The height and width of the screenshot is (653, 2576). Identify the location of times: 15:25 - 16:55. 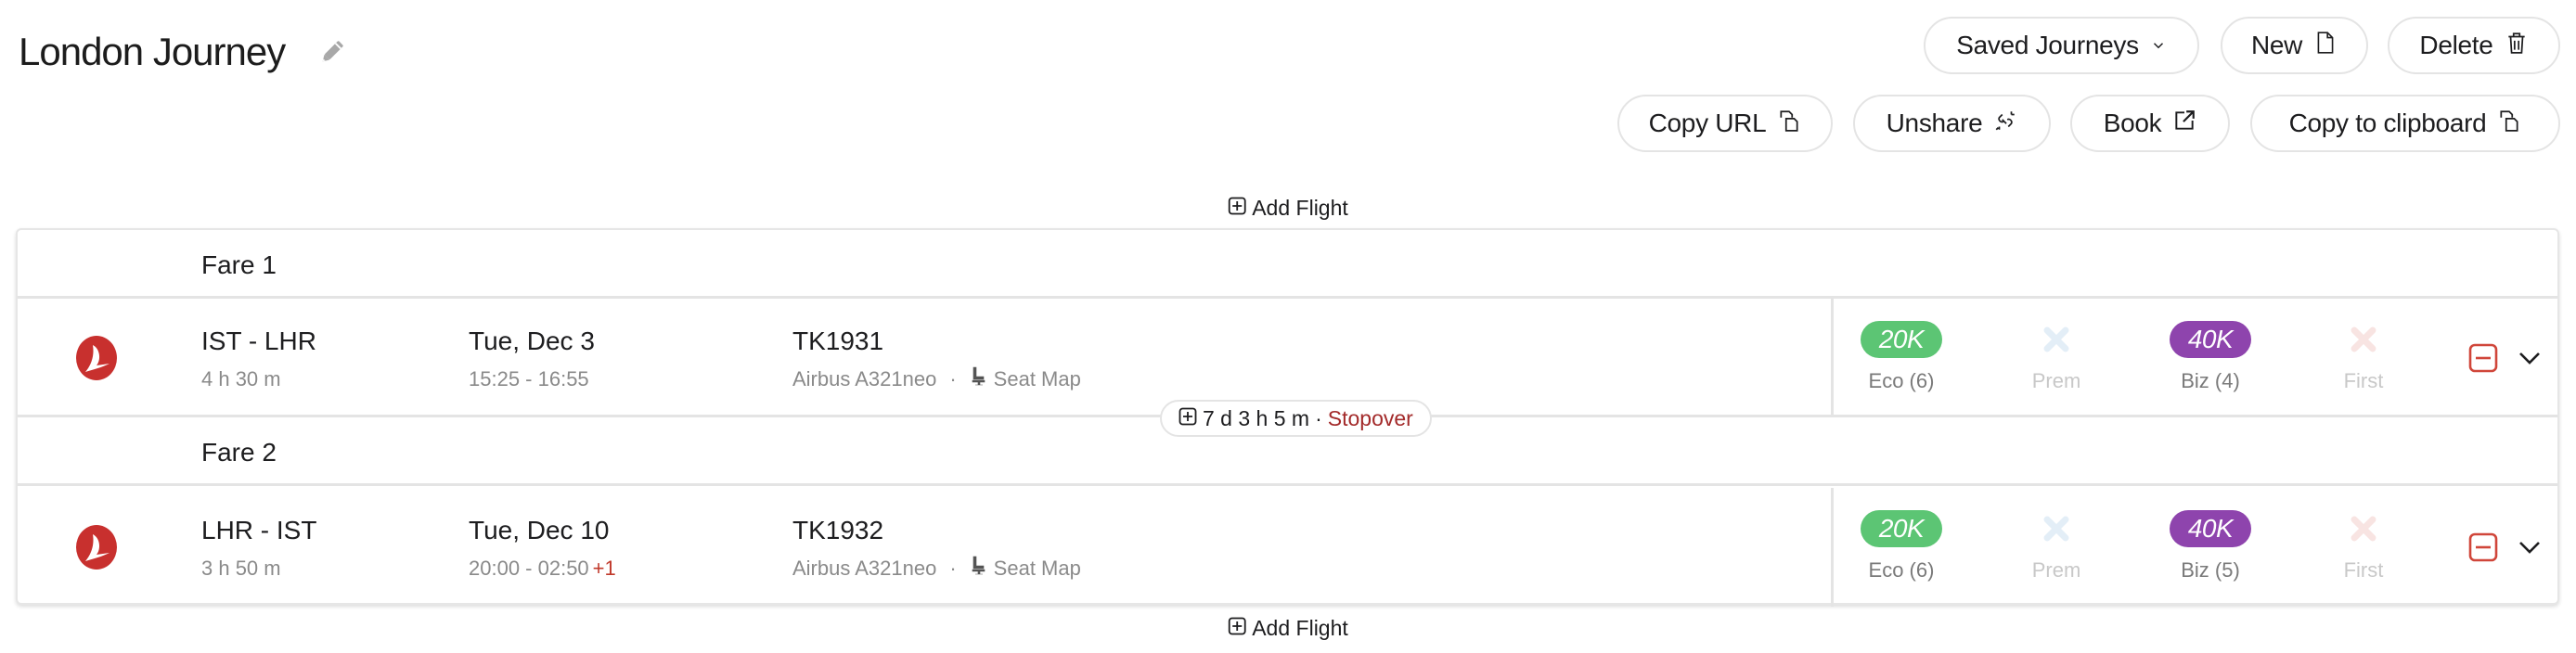
(529, 379).